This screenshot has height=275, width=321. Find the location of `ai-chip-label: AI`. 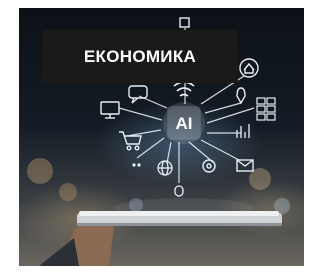

ai-chip-label: AI is located at coordinates (184, 123).